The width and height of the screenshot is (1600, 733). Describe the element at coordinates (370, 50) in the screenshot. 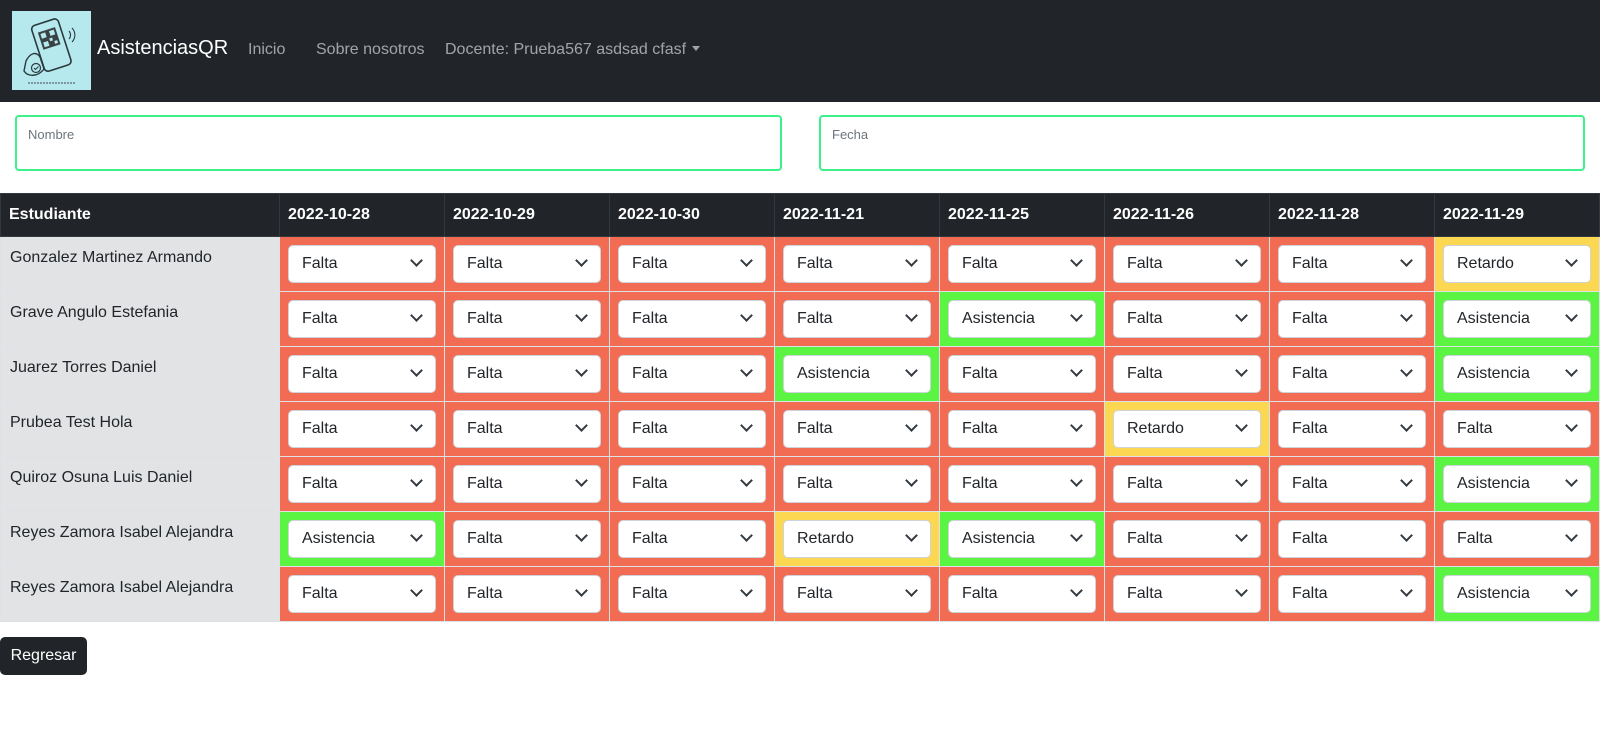

I see `nav-sobre-nosotros: Sobre nosotros` at that location.